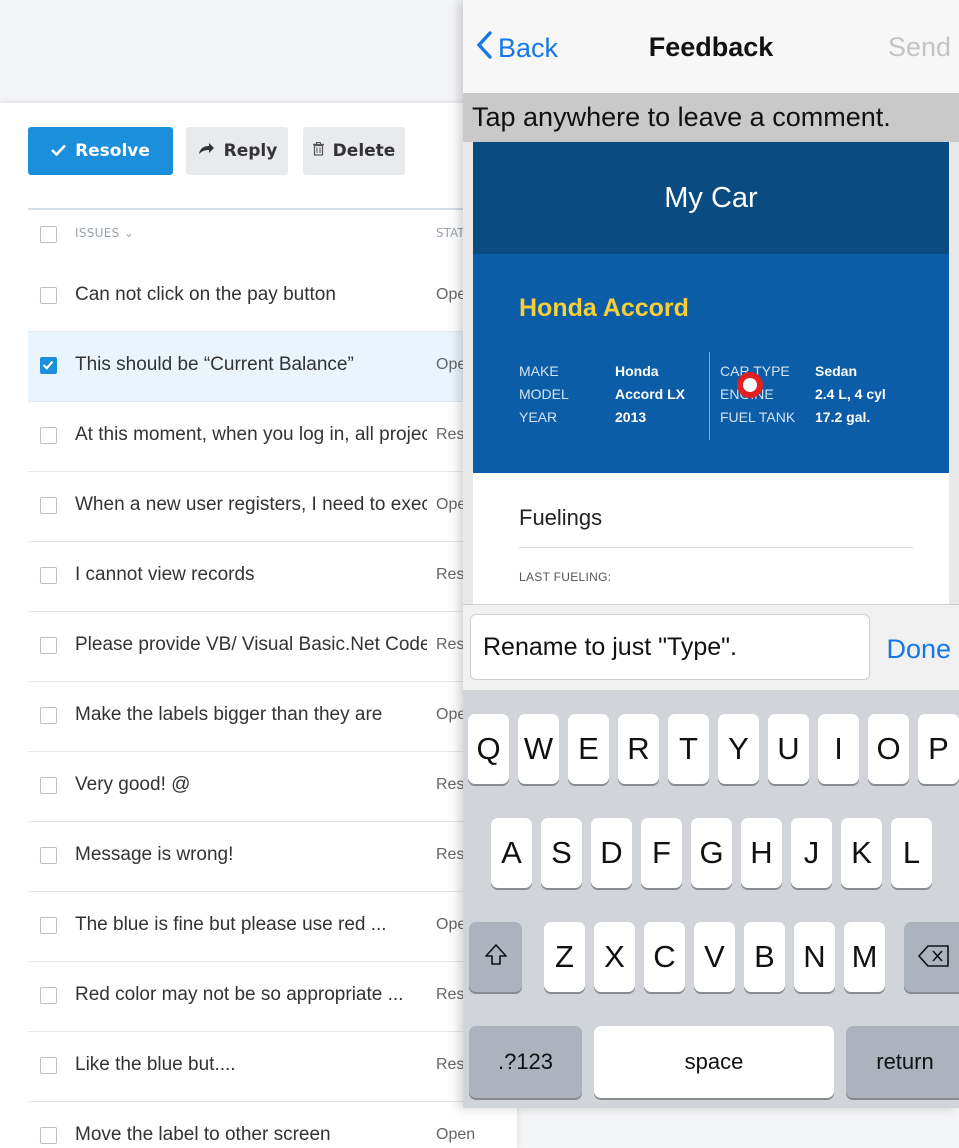 Image resolution: width=959 pixels, height=1148 pixels. I want to click on issues-list-header: ISSUES ⌄ STATUS, so click(272, 236).